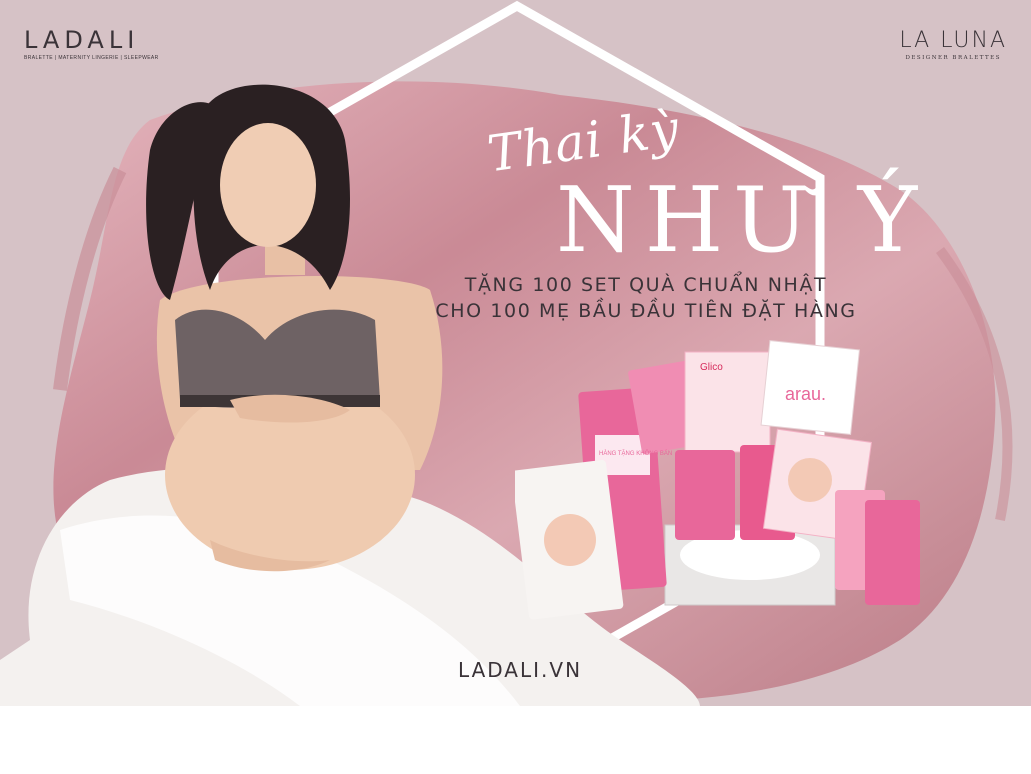 This screenshot has height=774, width=1031. I want to click on big-title: NHƯ Ý, so click(742, 220).